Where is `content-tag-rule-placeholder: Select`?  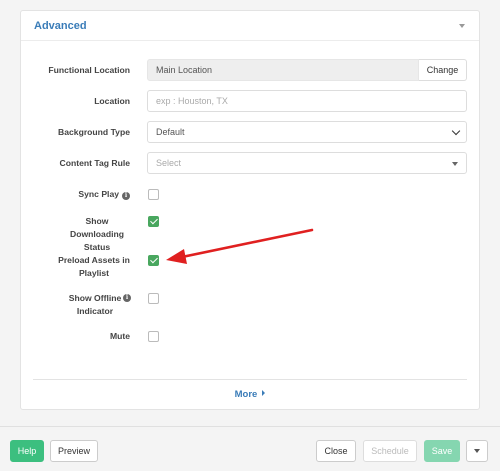 content-tag-rule-placeholder: Select is located at coordinates (169, 163).